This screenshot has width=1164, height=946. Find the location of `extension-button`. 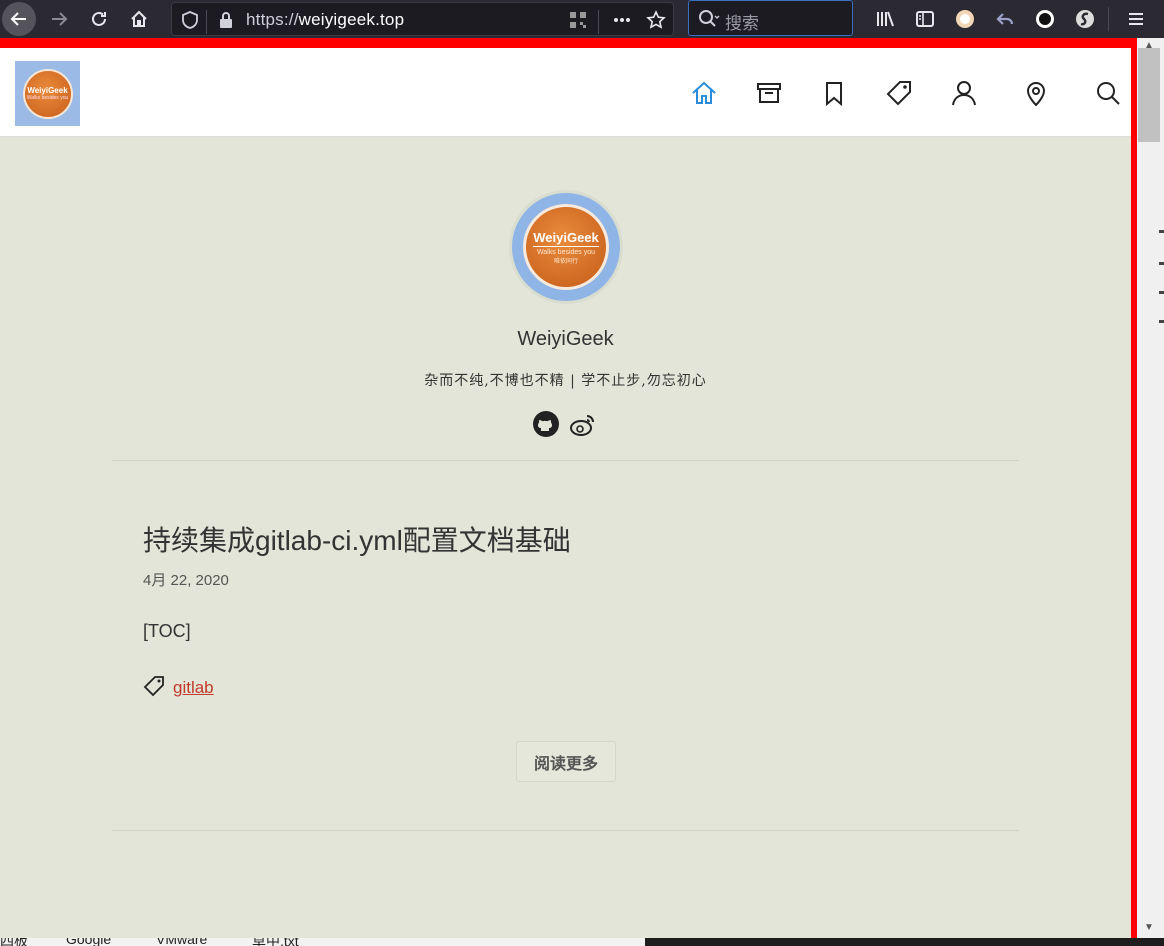

extension-button is located at coordinates (965, 19).